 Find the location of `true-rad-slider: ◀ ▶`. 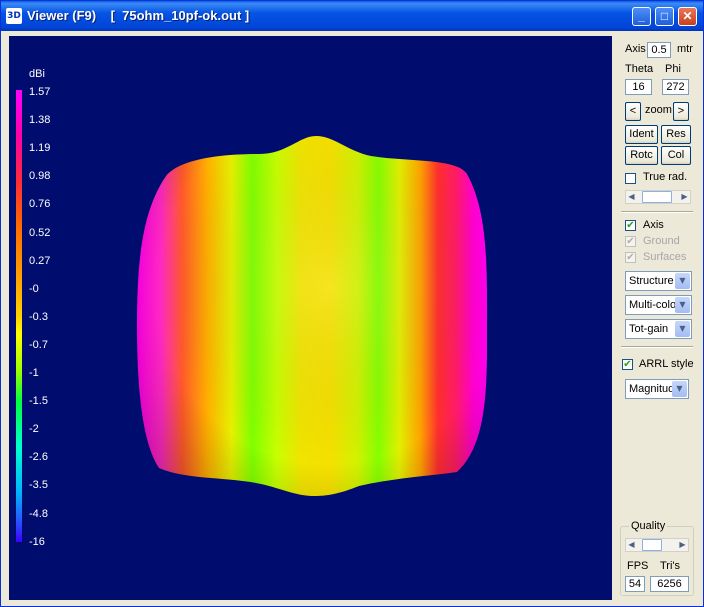

true-rad-slider: ◀ ▶ is located at coordinates (658, 197).